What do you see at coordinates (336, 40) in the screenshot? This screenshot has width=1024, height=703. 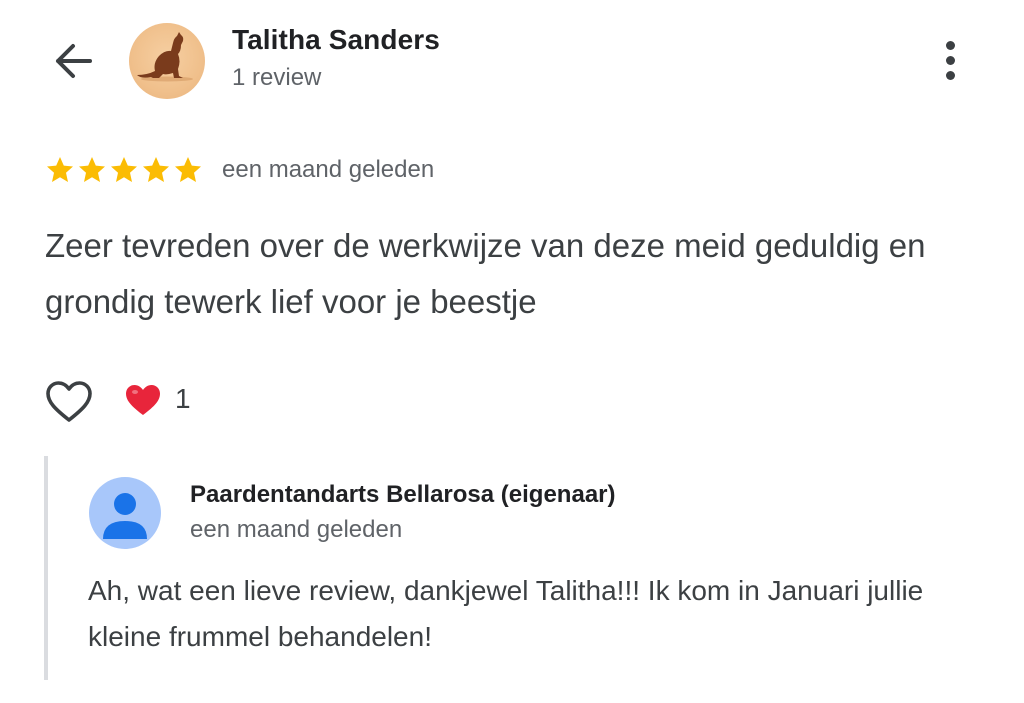 I see `reviewer-name: Talitha Sanders` at bounding box center [336, 40].